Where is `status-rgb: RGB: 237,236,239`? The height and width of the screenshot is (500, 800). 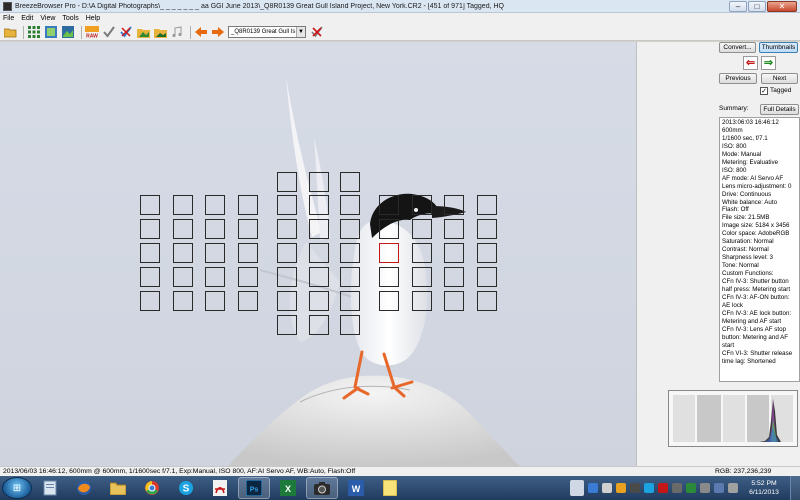 status-rgb: RGB: 237,236,239 is located at coordinates (743, 471).